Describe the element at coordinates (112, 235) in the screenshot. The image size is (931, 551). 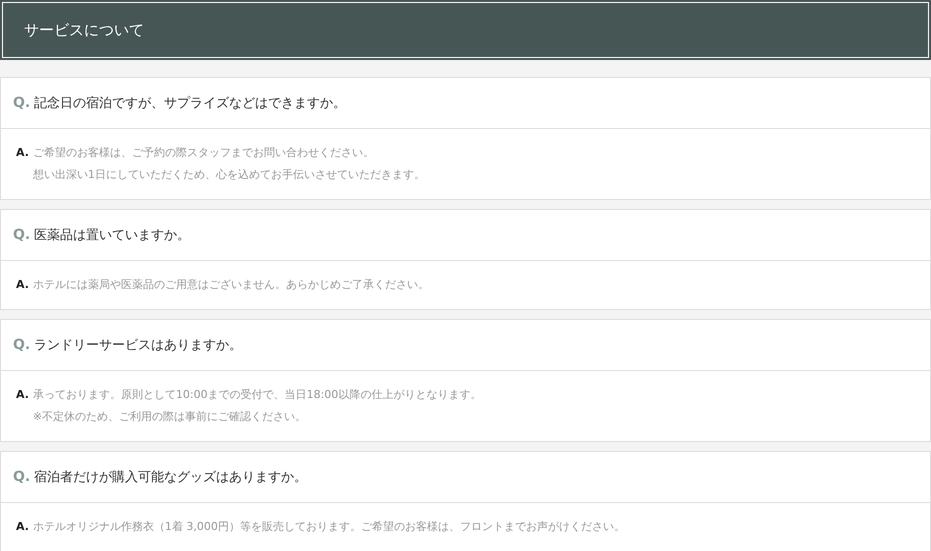
I see `question-text: 医薬品は置いていますか。` at that location.